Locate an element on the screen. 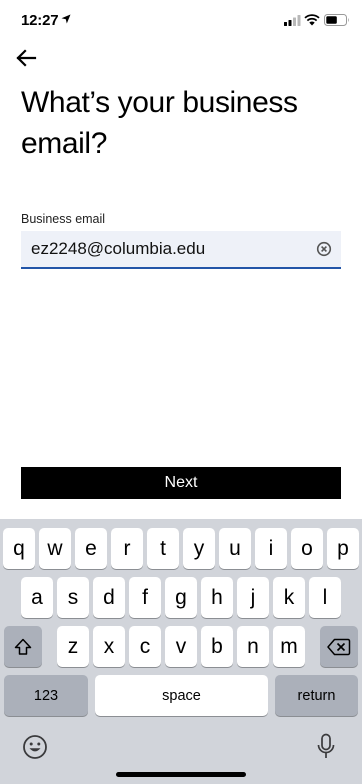 Image resolution: width=362 pixels, height=784 pixels. battery-icon is located at coordinates (336, 20).